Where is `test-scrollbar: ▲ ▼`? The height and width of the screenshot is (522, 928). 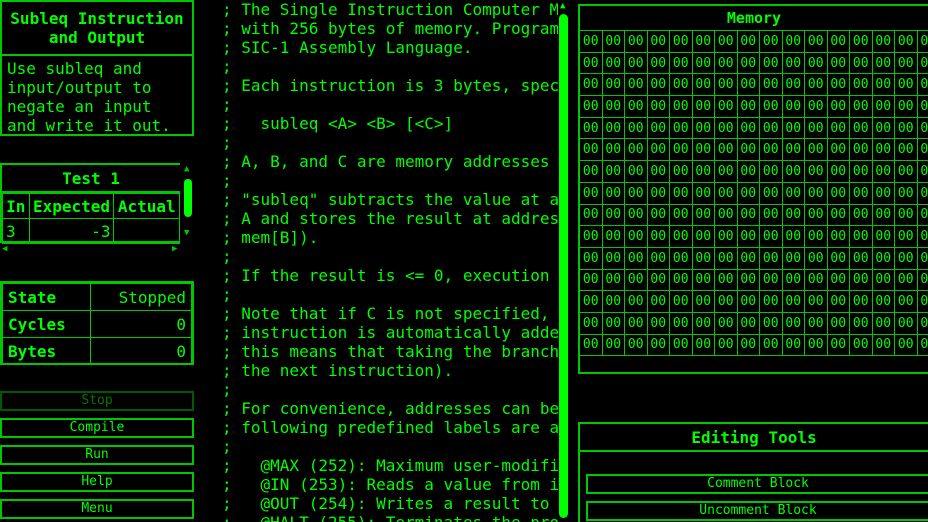 test-scrollbar: ▲ ▼ is located at coordinates (187, 203).